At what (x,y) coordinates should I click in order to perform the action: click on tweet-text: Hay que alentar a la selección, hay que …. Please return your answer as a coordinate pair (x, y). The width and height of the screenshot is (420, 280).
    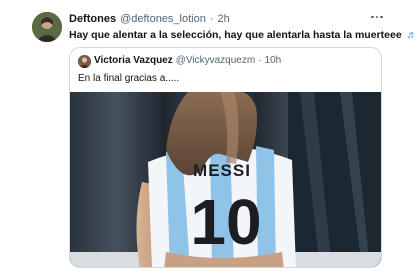
    Looking at the image, I should click on (243, 35).